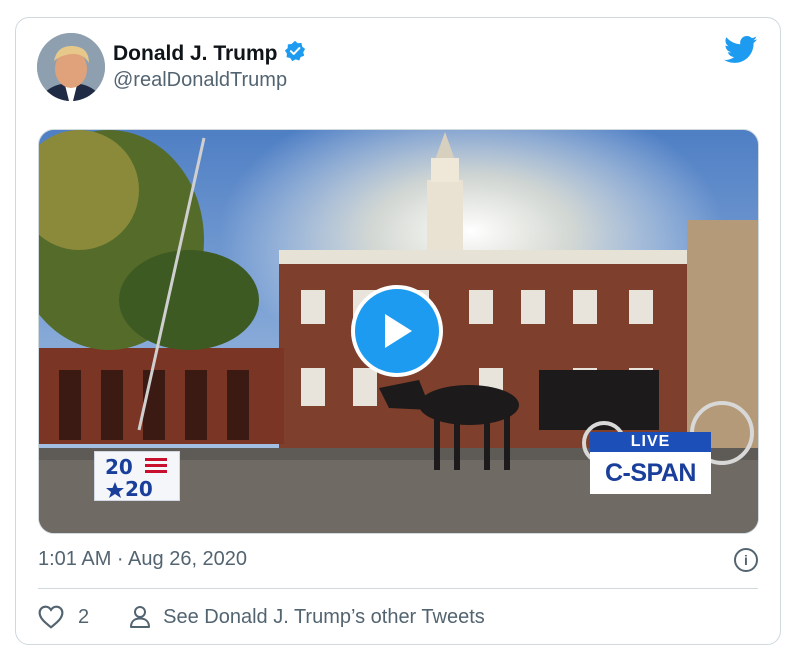 The width and height of the screenshot is (799, 665). I want to click on see-other-tweets-link: See Donald J. Trump’s other Tweets, so click(307, 617).